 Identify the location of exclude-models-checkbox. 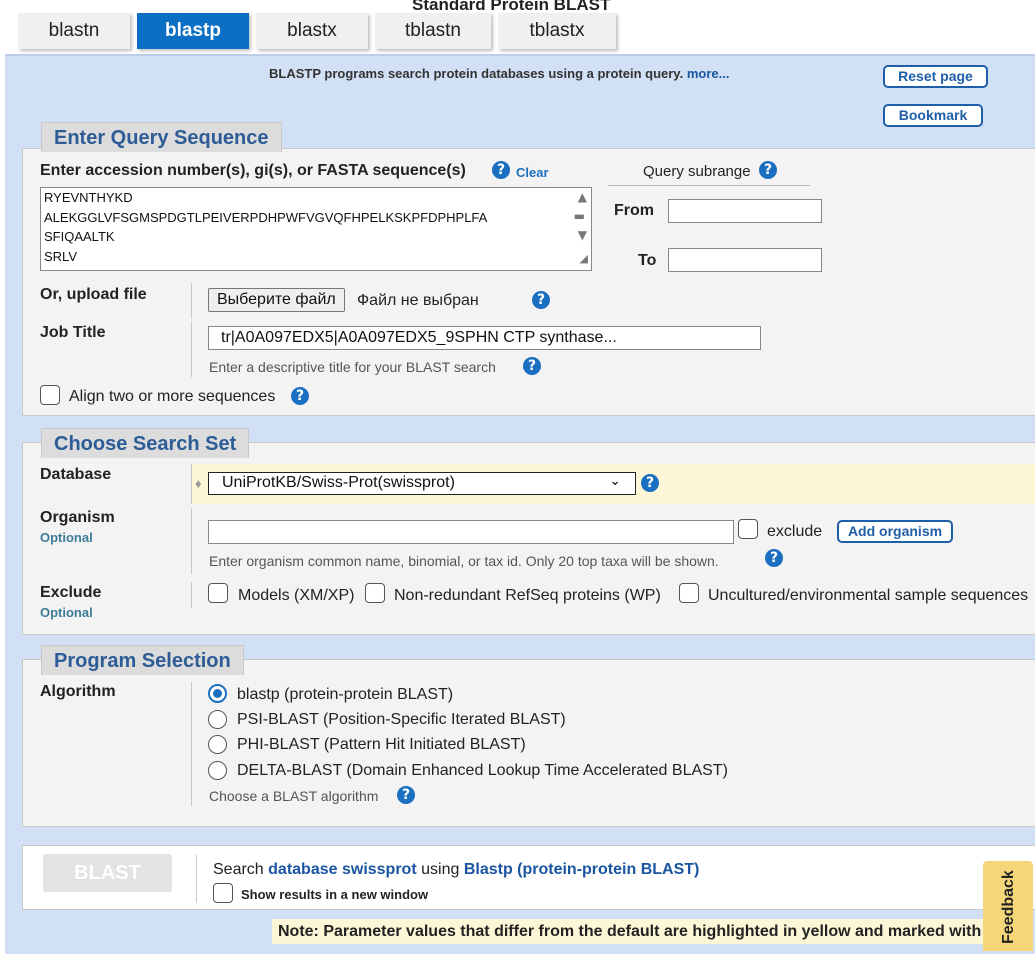
(218, 593).